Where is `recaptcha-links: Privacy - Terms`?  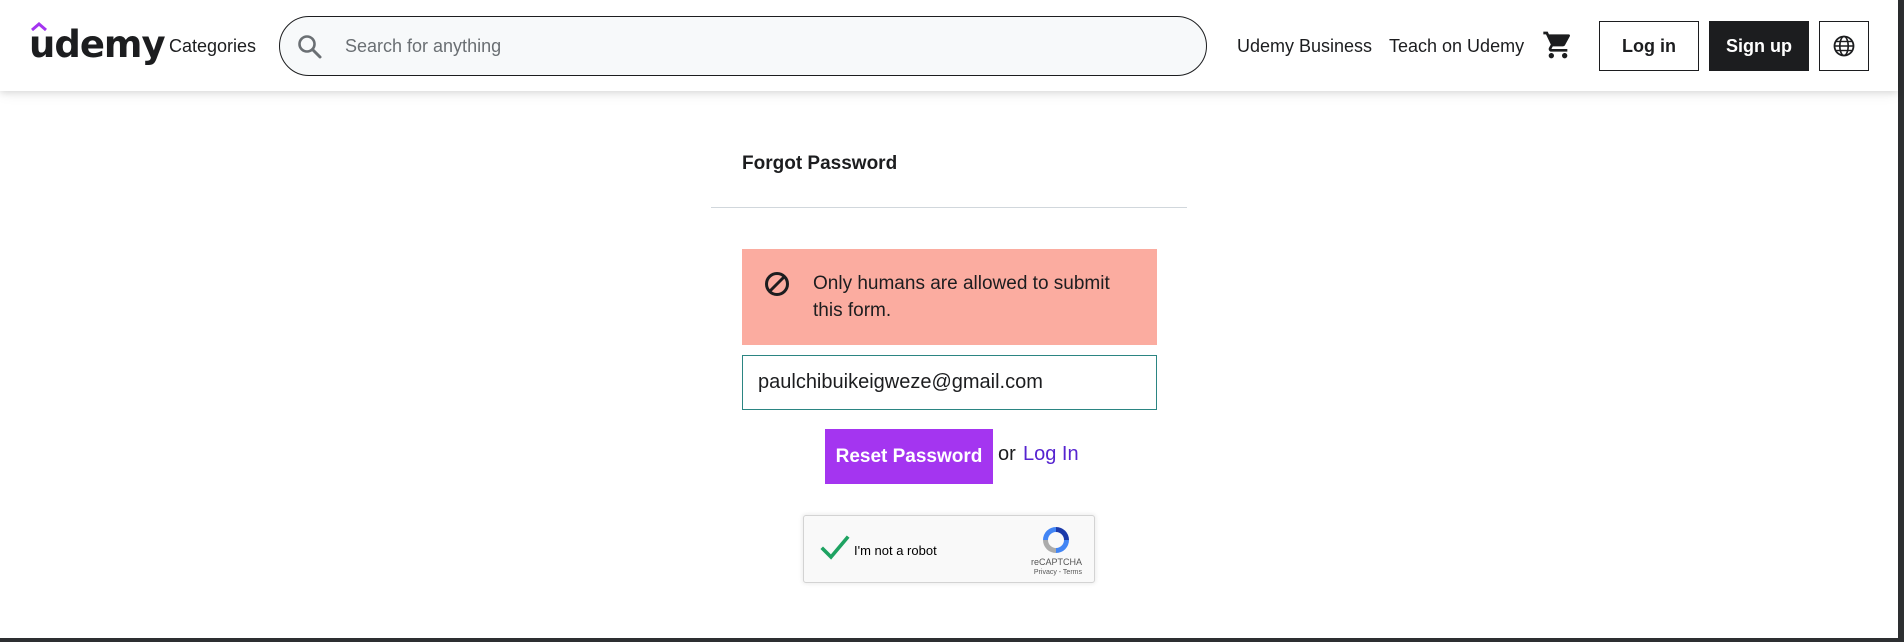
recaptcha-links: Privacy - Terms is located at coordinates (1058, 572).